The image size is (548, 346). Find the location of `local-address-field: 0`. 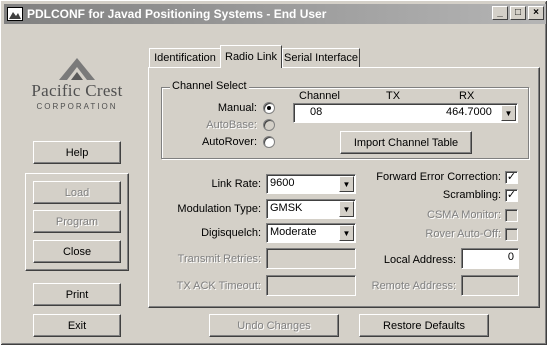

local-address-field: 0 is located at coordinates (490, 258).